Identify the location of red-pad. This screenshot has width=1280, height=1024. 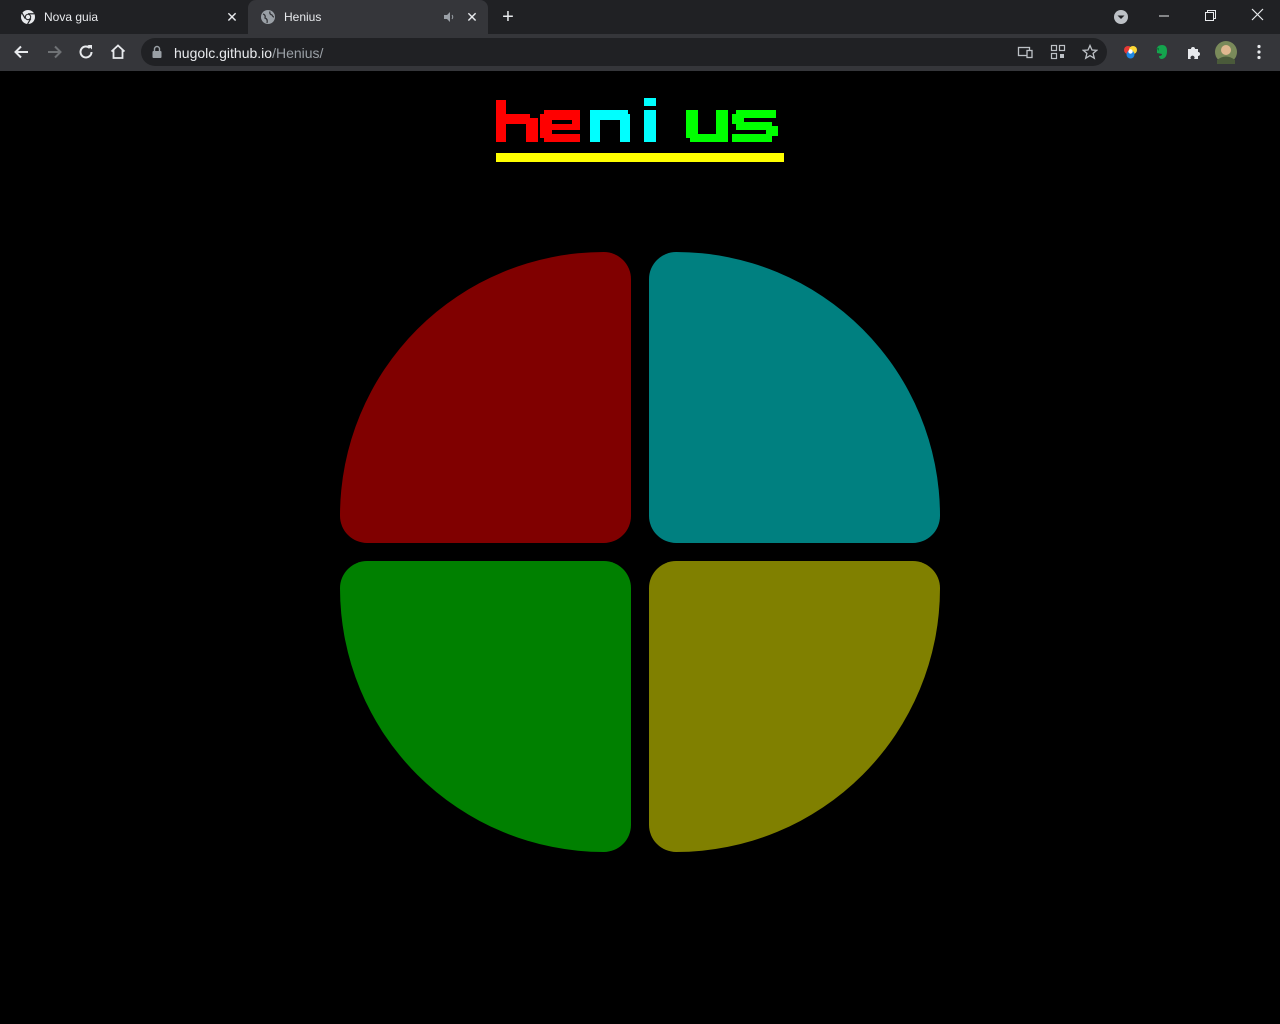
(485, 397).